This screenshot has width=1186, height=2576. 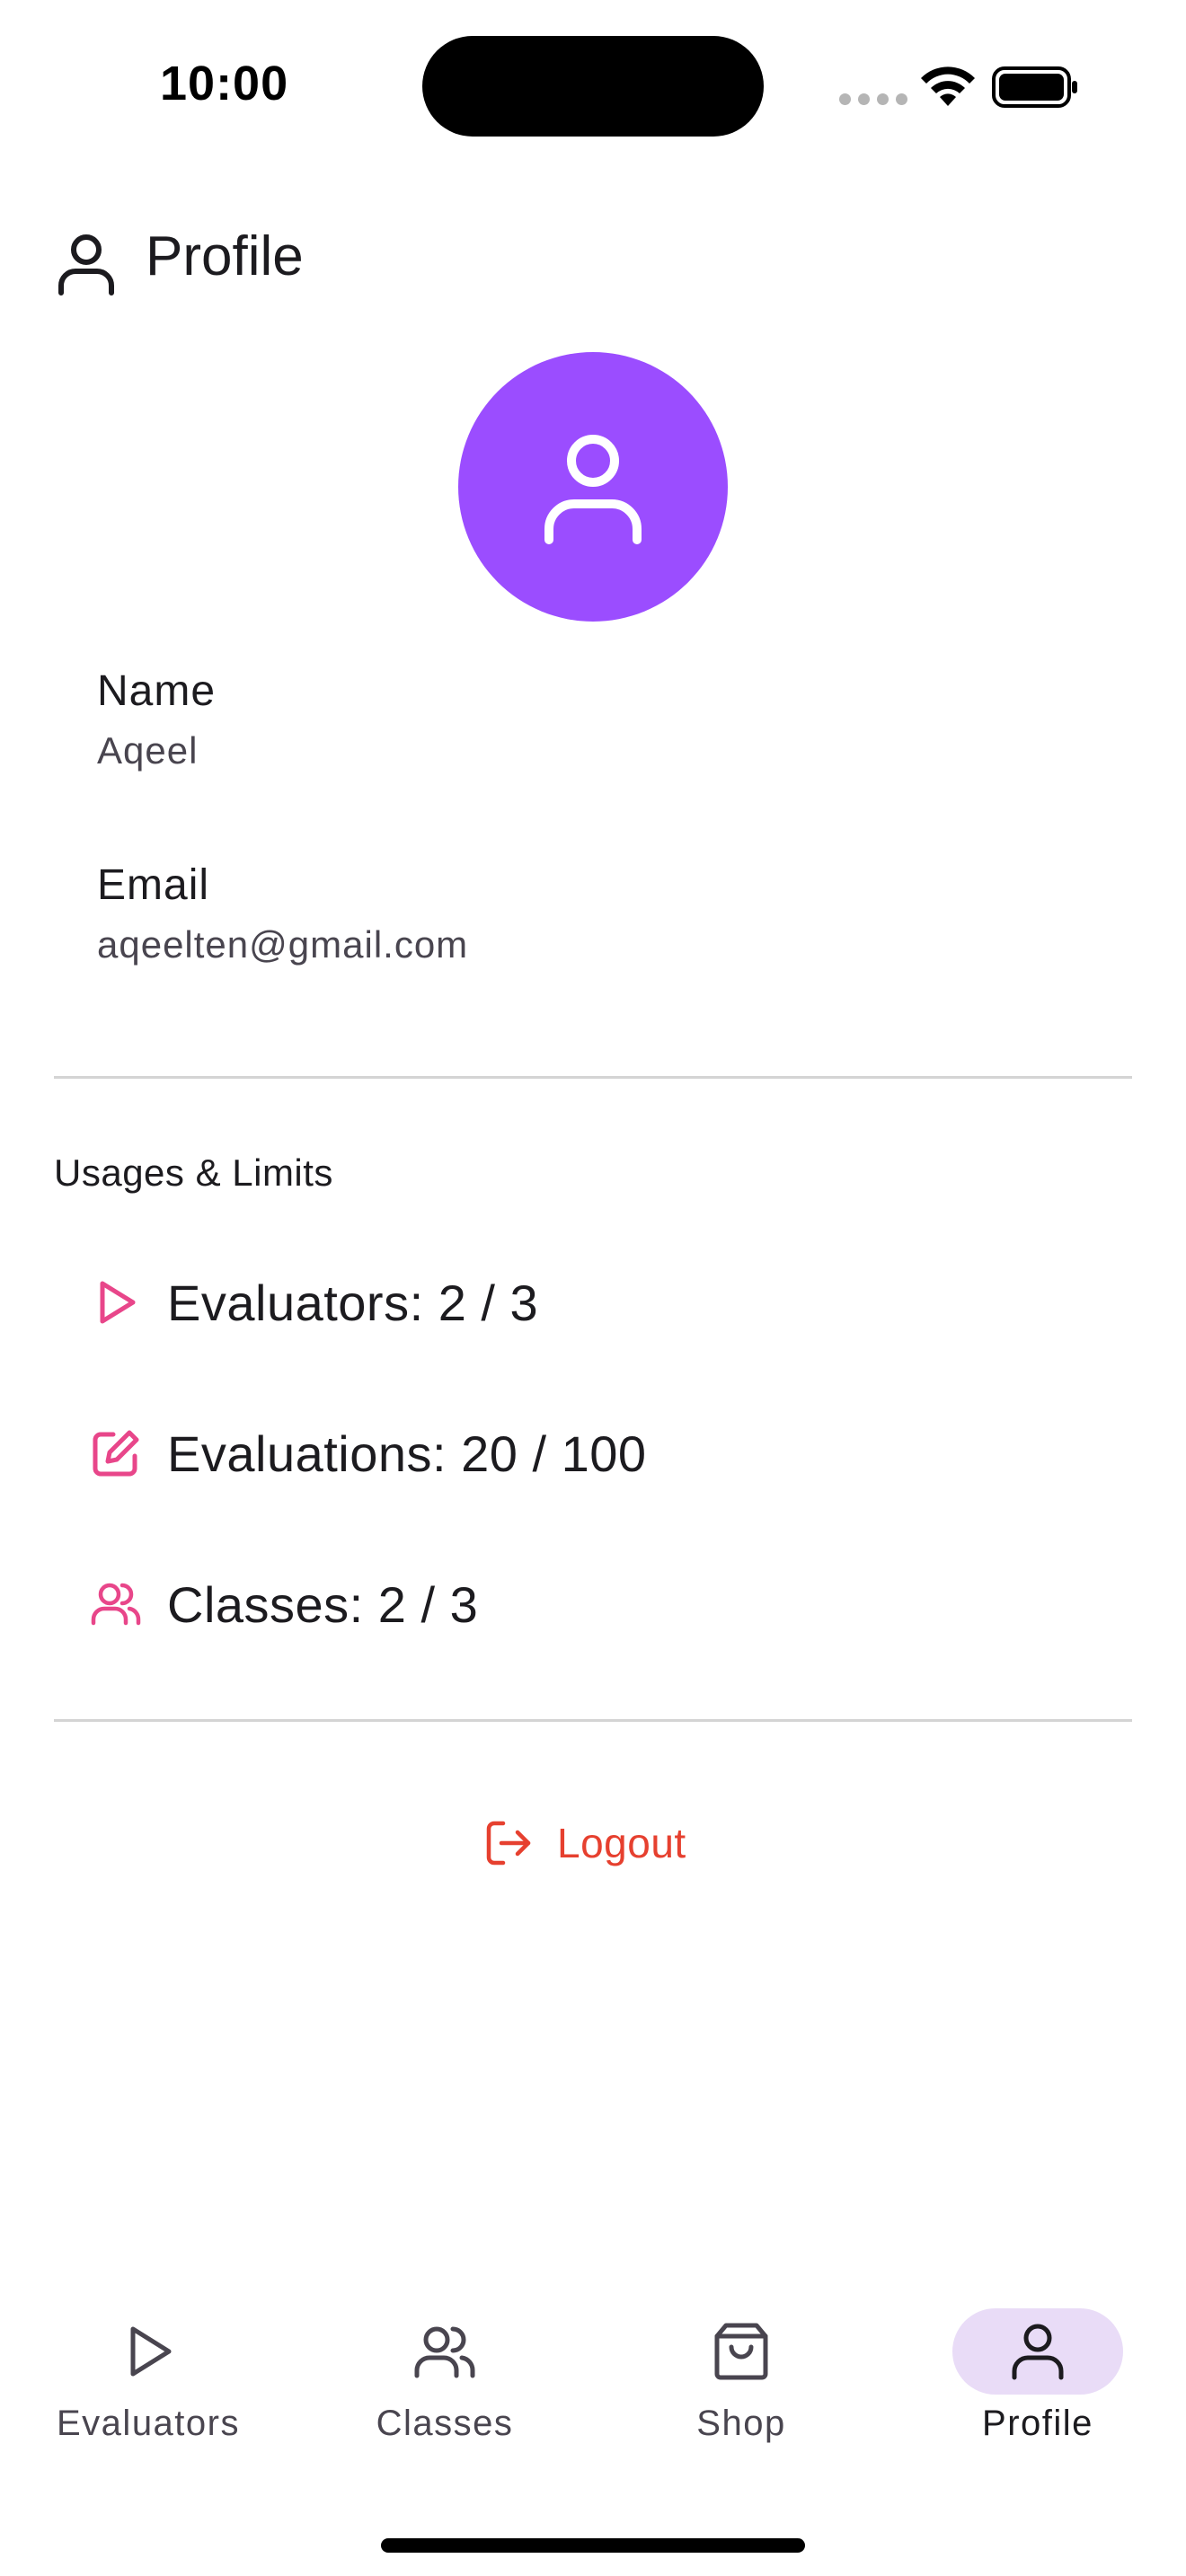 I want to click on nav-item-profile: Profile, so click(x=1038, y=2371).